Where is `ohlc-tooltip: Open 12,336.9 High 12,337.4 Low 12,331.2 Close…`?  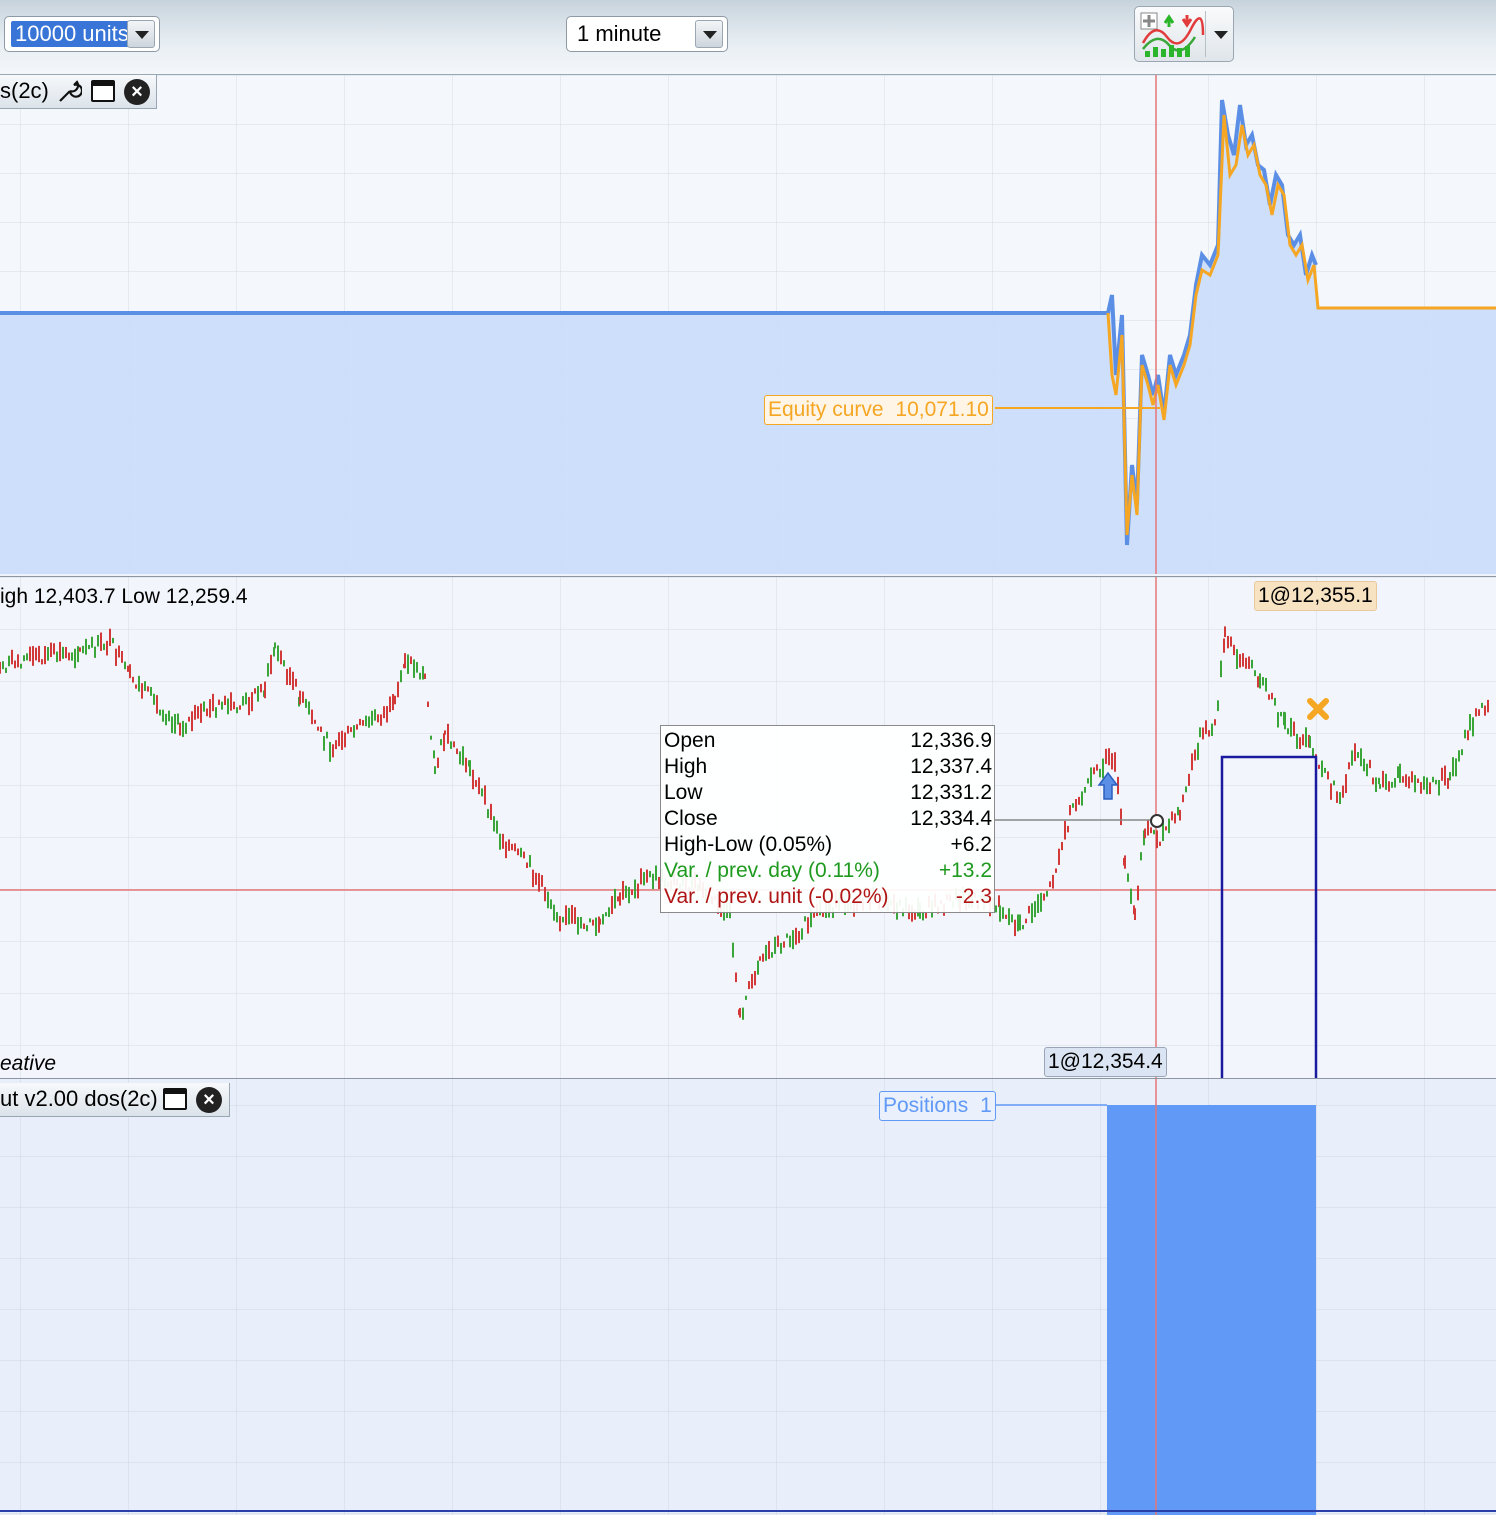
ohlc-tooltip: Open 12,336.9 High 12,337.4 Low 12,331.2 Close… is located at coordinates (827, 819).